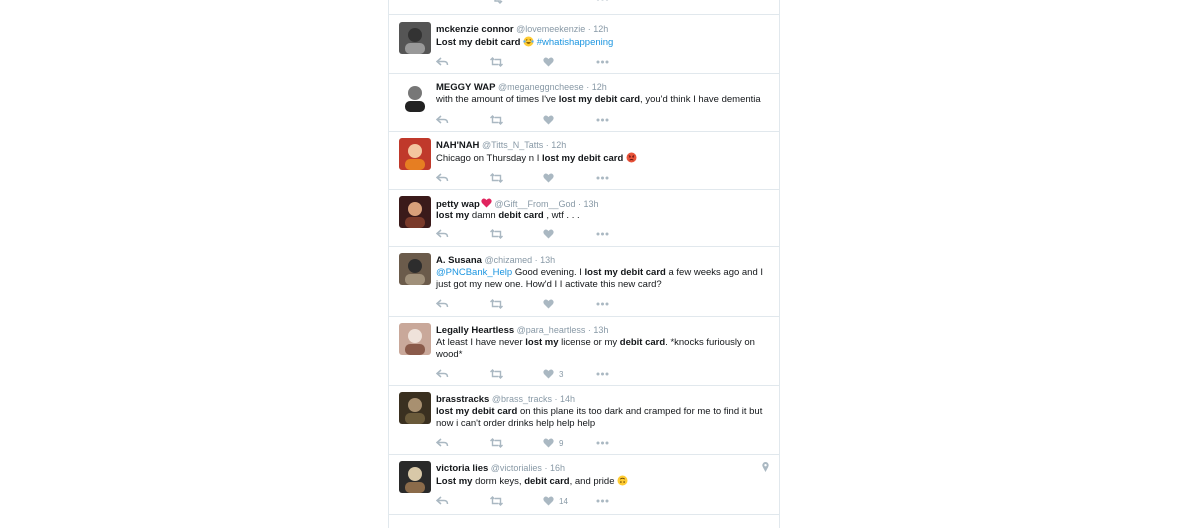 This screenshot has height=528, width=1200. What do you see at coordinates (700, 99) in the screenshot?
I see `text-segment: , you'd think I have dementia` at bounding box center [700, 99].